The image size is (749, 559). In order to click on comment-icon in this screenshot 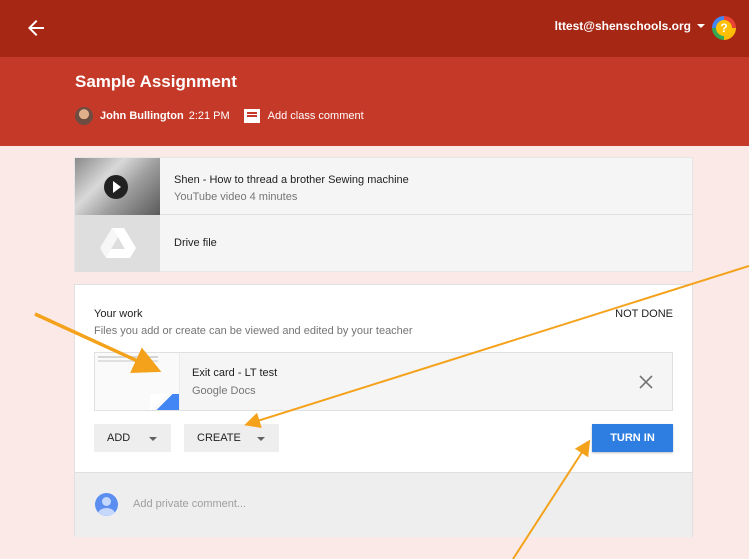, I will do `click(251, 116)`.